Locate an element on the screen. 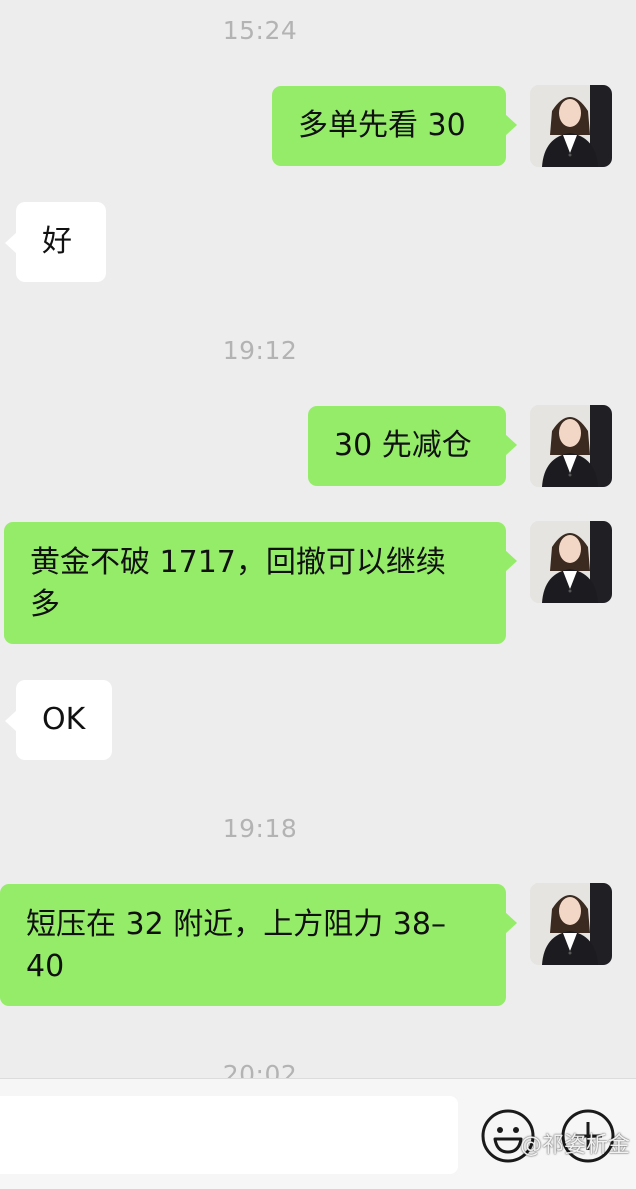 The image size is (636, 1189). message-text: 30 先减仓 is located at coordinates (403, 445).